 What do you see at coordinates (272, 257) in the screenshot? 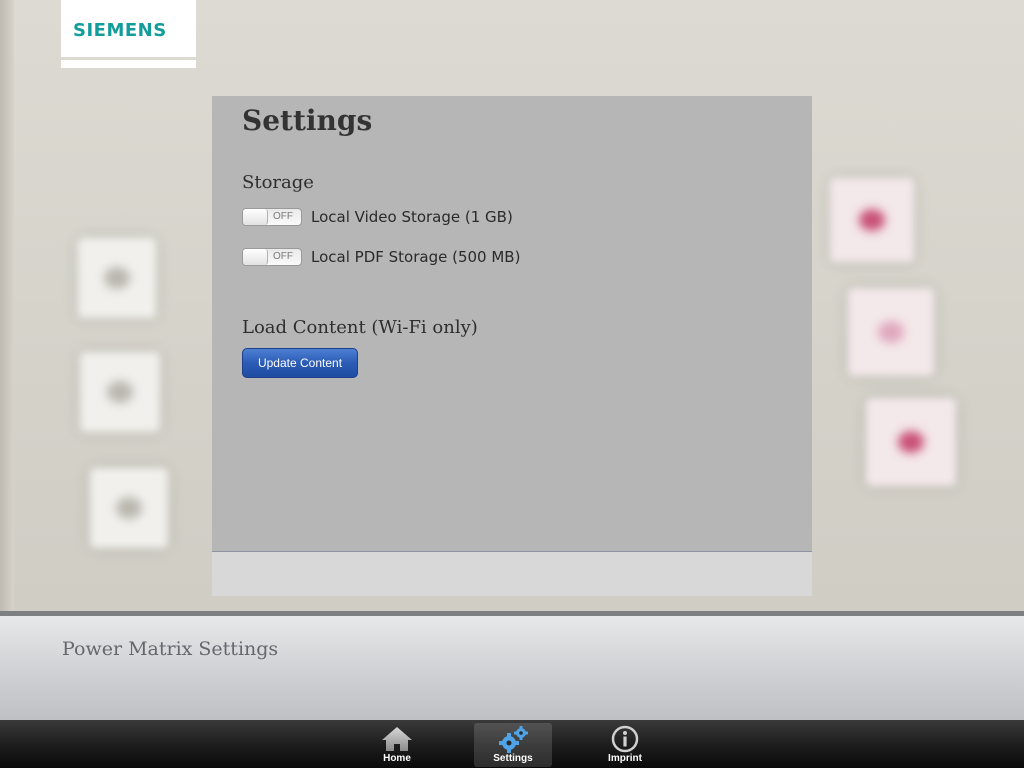
I see `pdf-storage-toggle: OFF` at bounding box center [272, 257].